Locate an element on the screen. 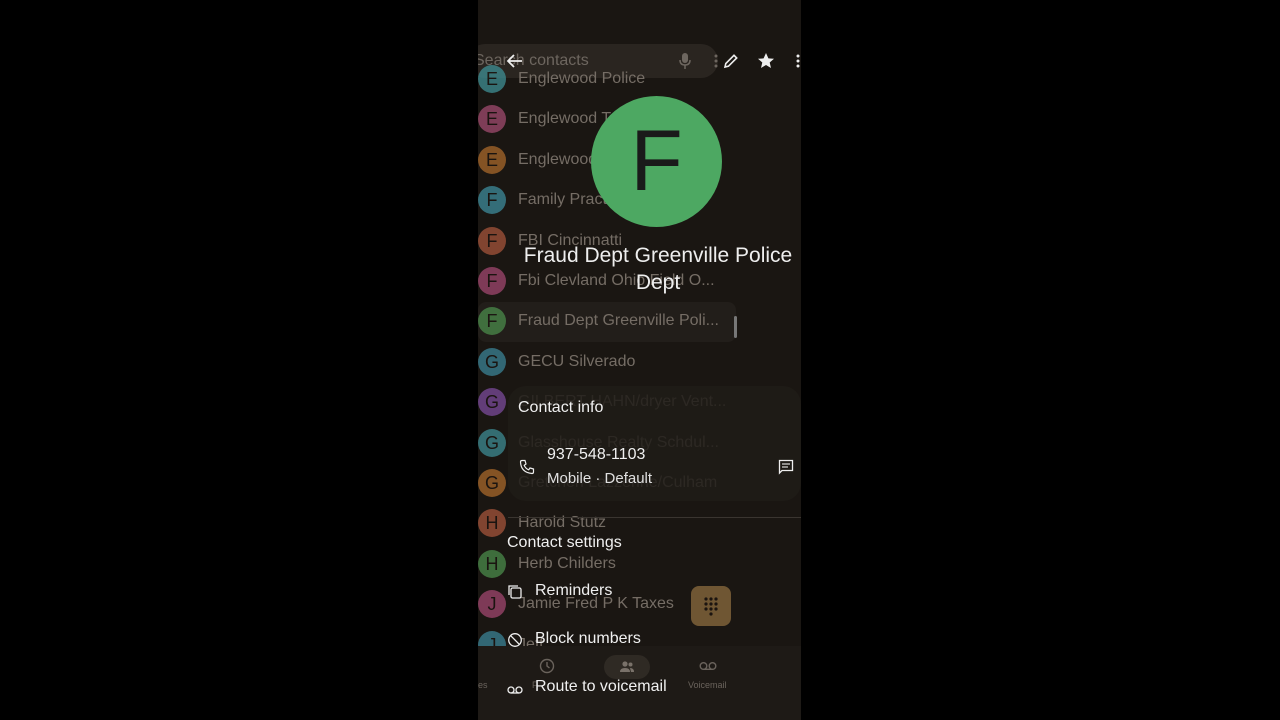  contact-name-item: Herb Childers is located at coordinates (567, 563).